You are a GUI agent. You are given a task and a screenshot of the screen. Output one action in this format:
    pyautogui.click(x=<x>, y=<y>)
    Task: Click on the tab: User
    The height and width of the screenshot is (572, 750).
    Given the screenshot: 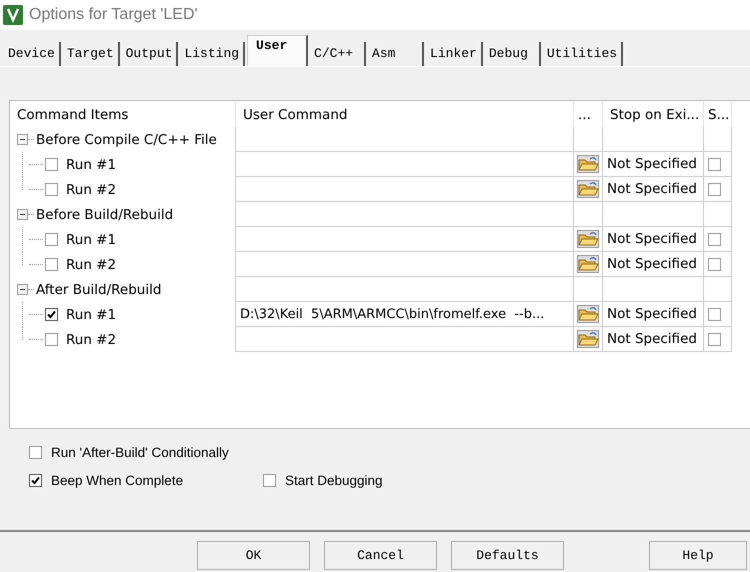 What is the action you would take?
    pyautogui.click(x=277, y=50)
    